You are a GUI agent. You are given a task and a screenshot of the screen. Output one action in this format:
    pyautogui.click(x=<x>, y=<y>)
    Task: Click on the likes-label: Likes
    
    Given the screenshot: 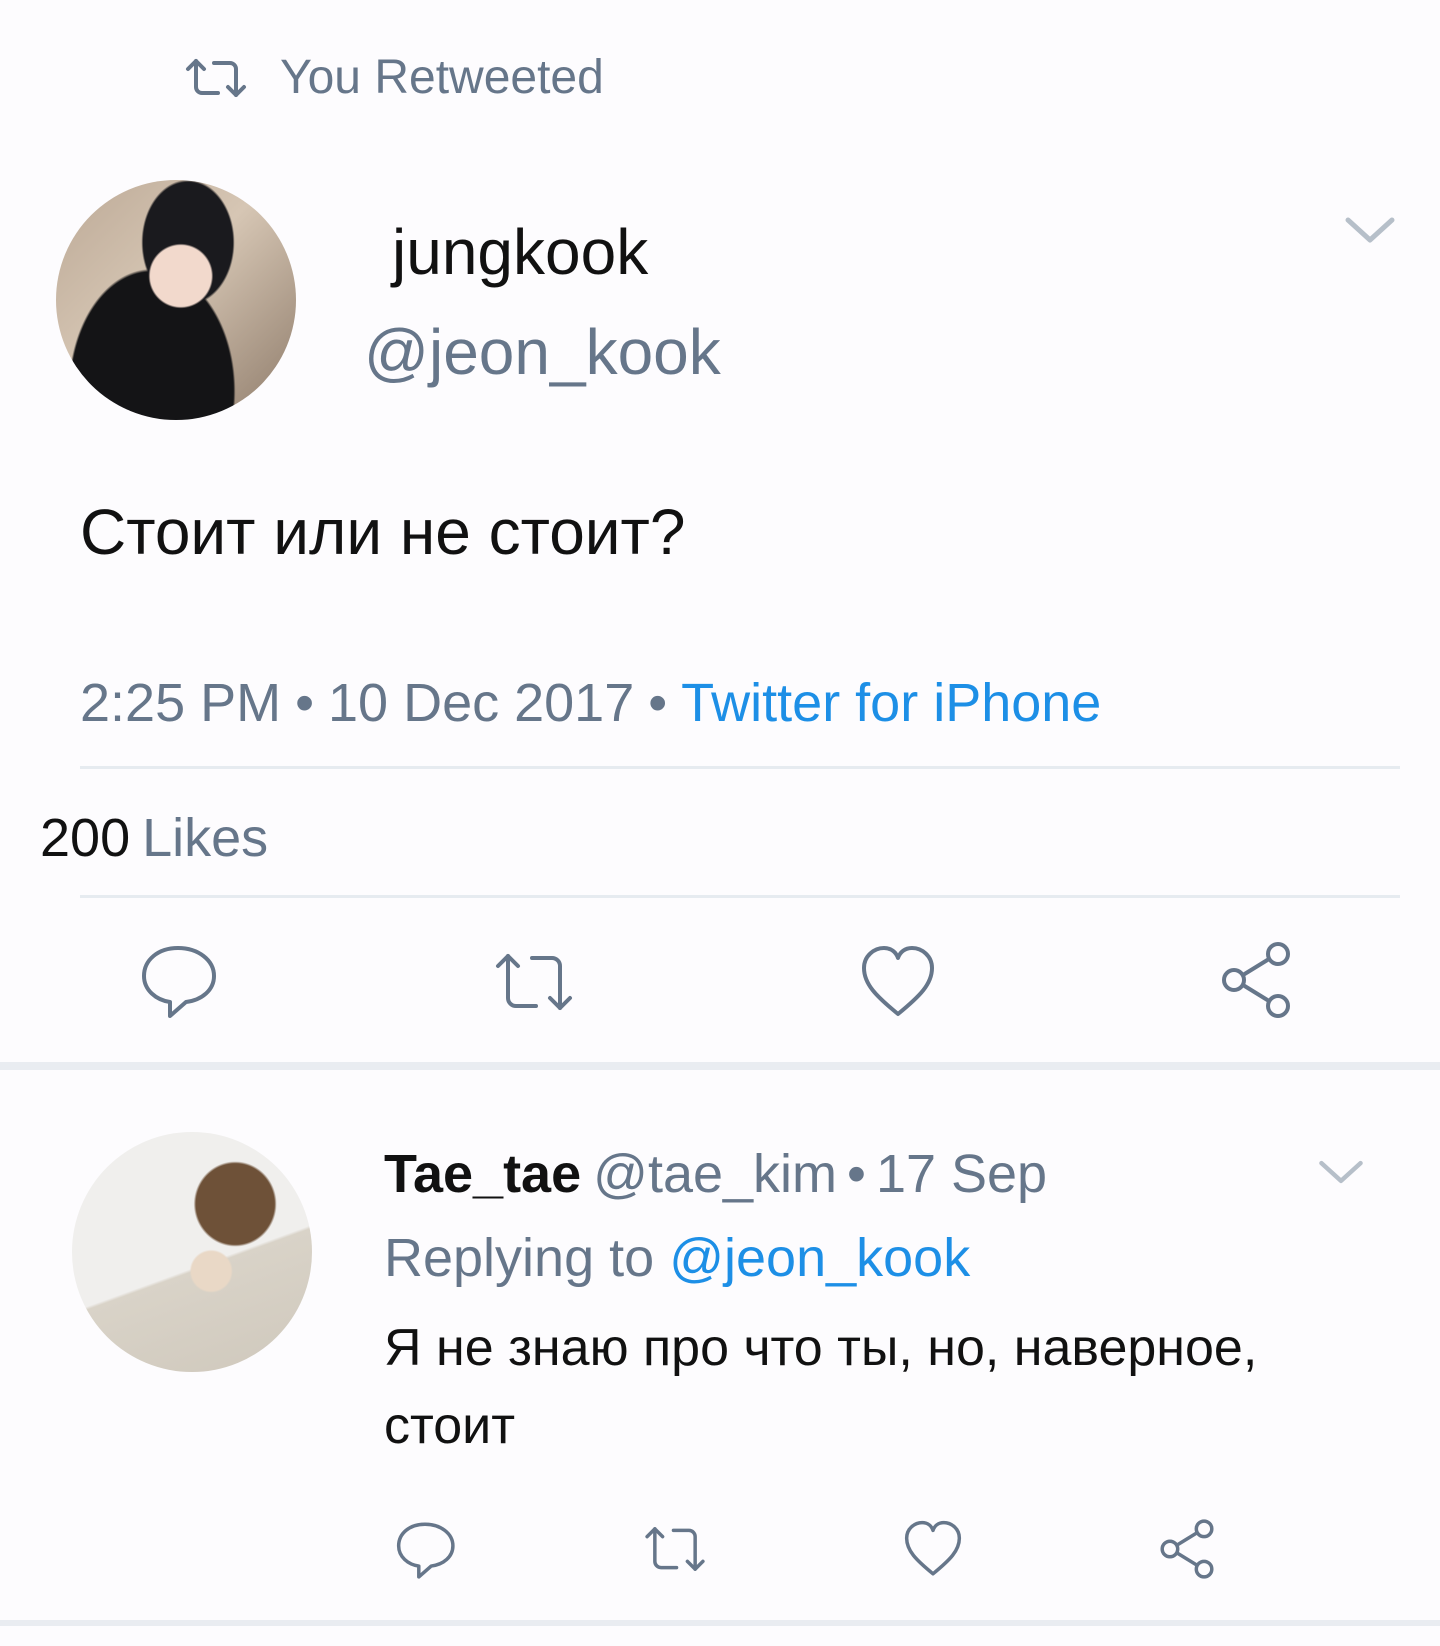 What is the action you would take?
    pyautogui.click(x=205, y=838)
    